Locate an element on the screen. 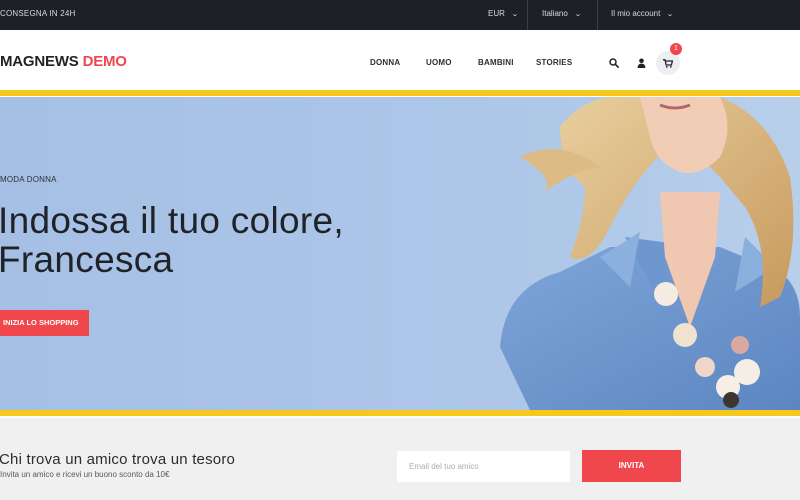 The image size is (800, 500). search-icon is located at coordinates (614, 63).